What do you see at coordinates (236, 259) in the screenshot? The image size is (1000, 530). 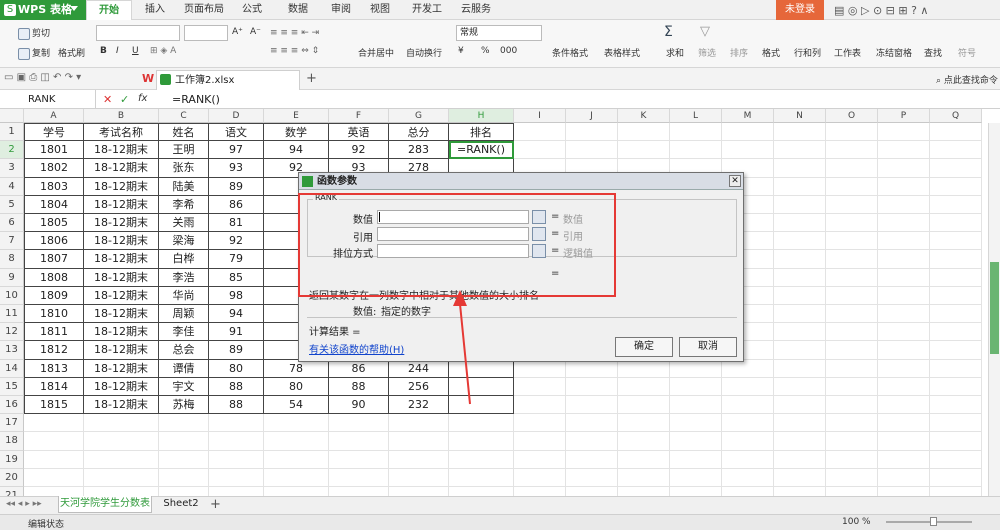 I see `table-cell: 79` at bounding box center [236, 259].